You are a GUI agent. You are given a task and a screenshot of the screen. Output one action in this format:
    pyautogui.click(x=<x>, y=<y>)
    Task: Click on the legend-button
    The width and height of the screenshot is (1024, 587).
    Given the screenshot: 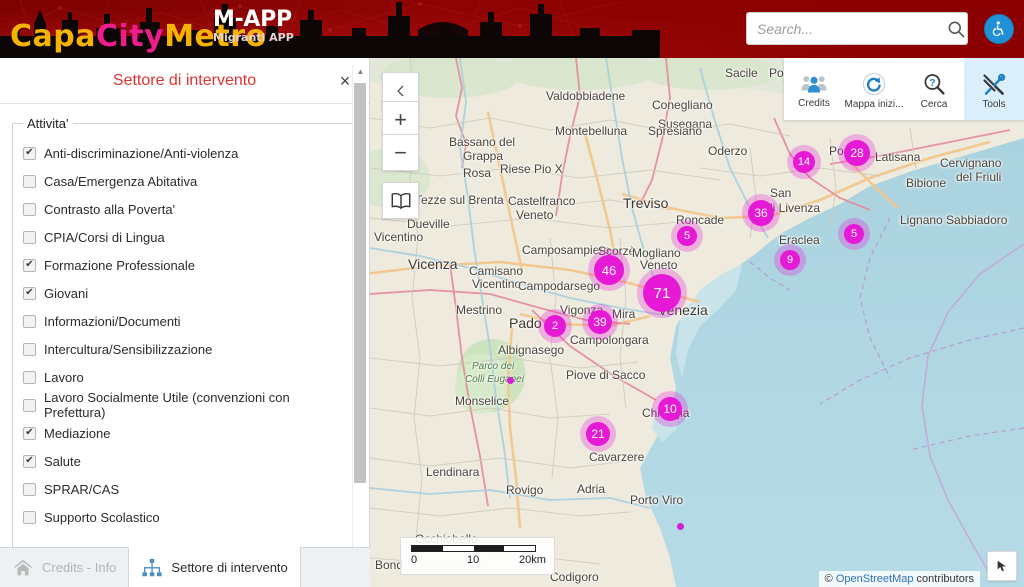 What is the action you would take?
    pyautogui.click(x=400, y=200)
    